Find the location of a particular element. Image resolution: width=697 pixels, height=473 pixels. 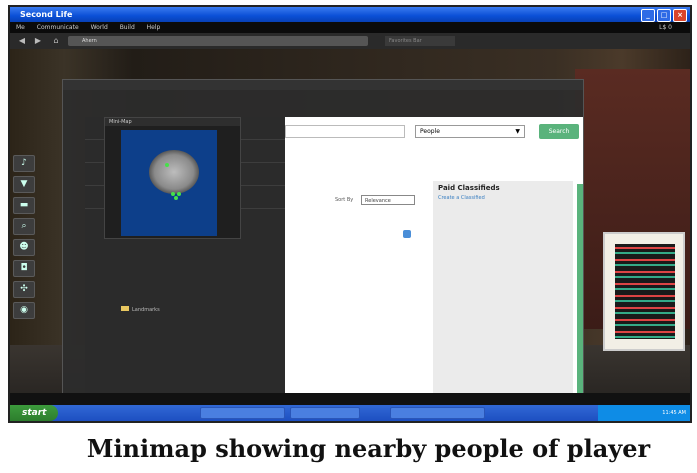

map-icon: ✣ is located at coordinates (24, 289).